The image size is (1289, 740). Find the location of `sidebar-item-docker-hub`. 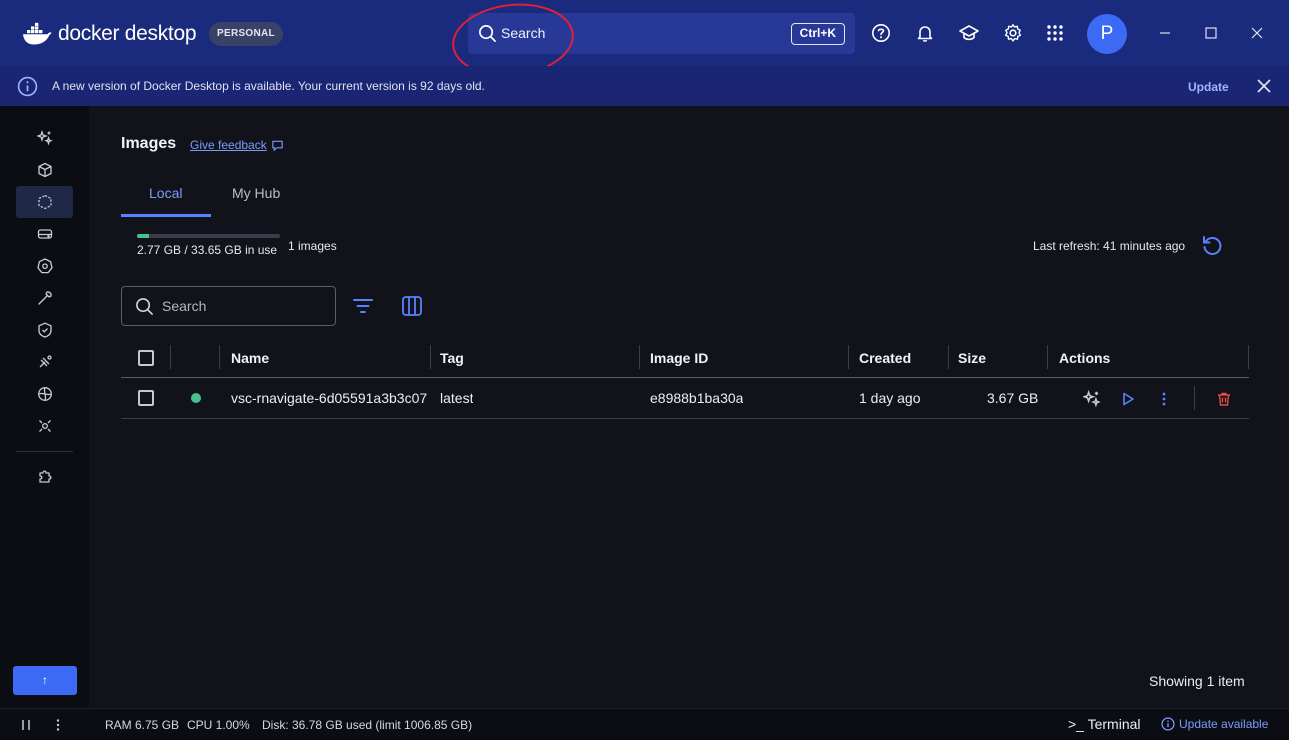

sidebar-item-docker-hub is located at coordinates (44, 394).